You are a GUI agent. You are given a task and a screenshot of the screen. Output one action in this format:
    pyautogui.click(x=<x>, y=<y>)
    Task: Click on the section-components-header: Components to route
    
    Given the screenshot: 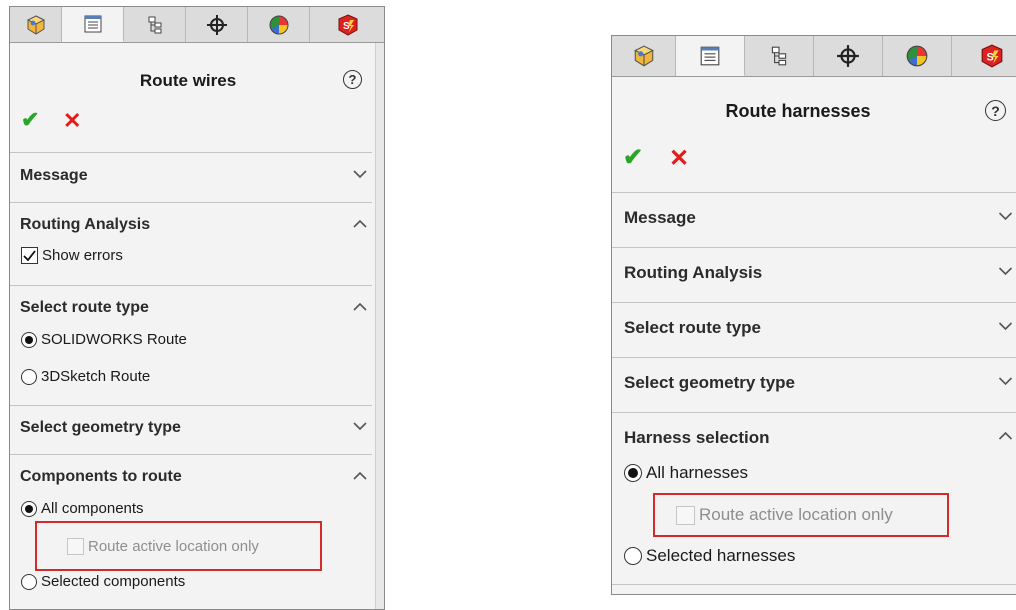 What is the action you would take?
    pyautogui.click(x=101, y=477)
    